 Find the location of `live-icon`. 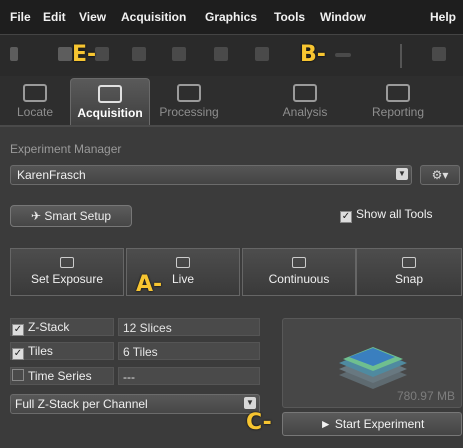

live-icon is located at coordinates (183, 262).